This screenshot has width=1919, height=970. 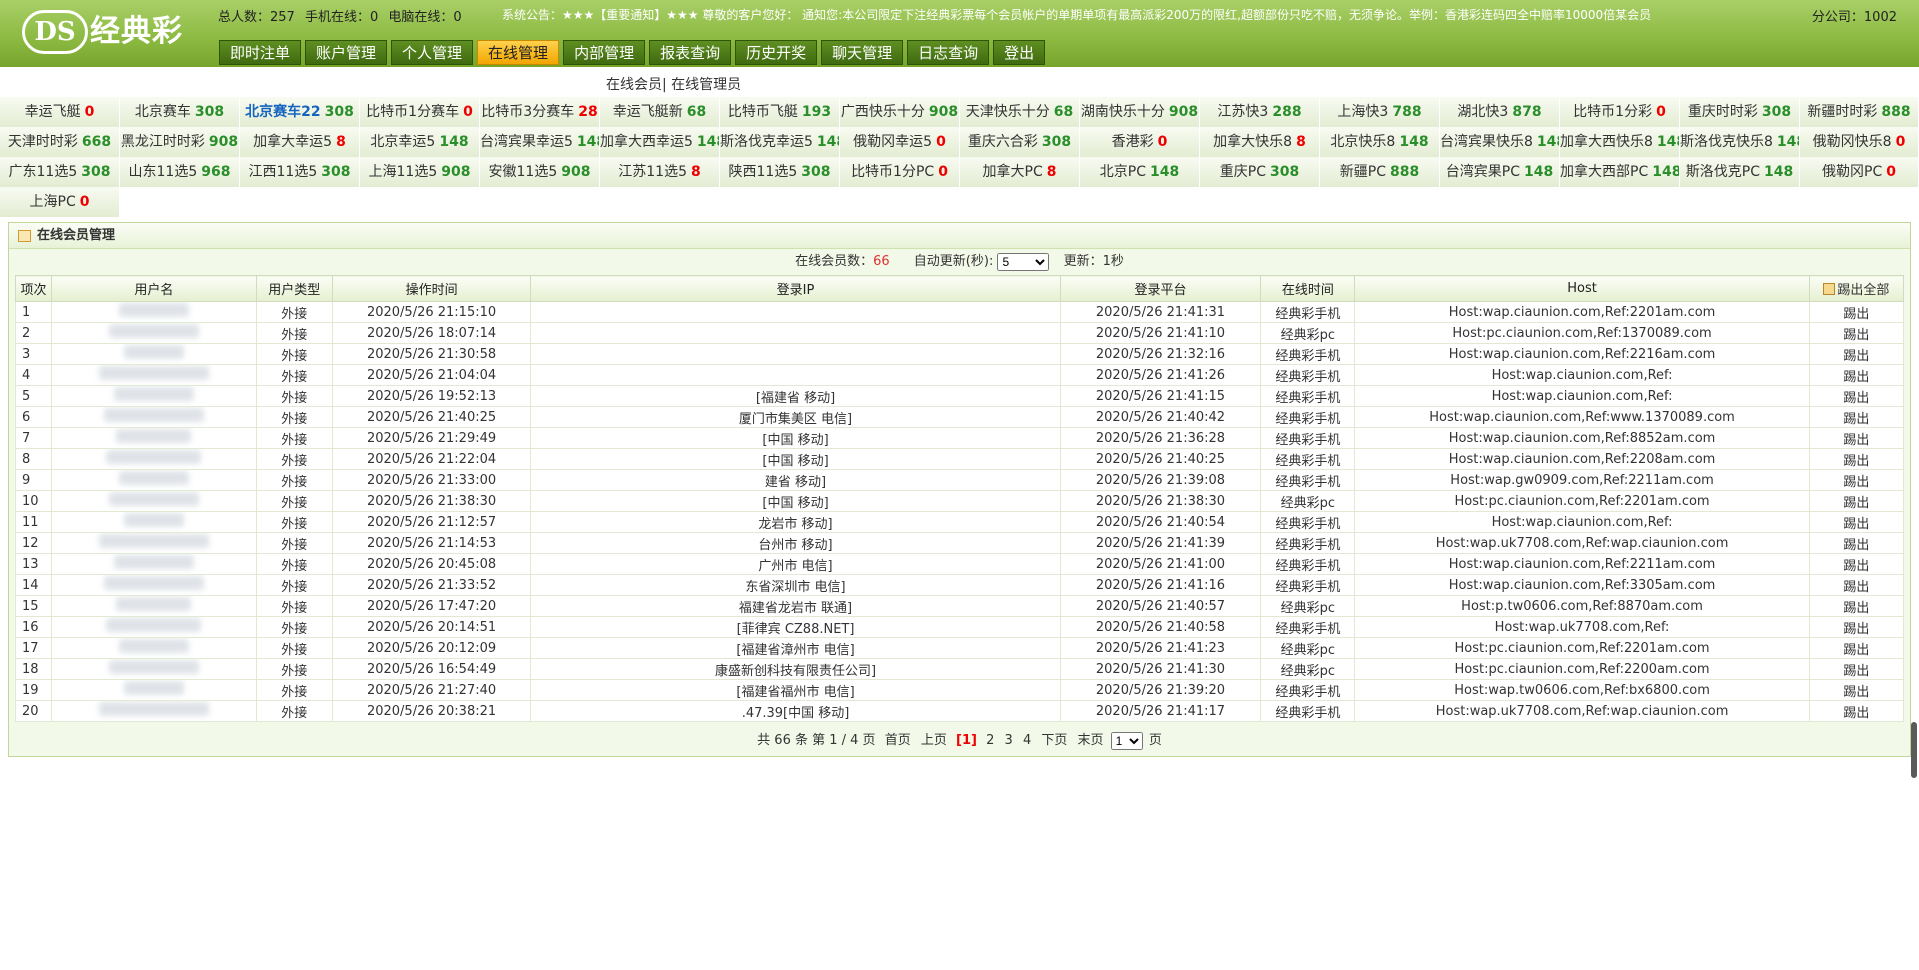 I want to click on lottery-item: 加拿大快乐8 8, so click(x=1260, y=142).